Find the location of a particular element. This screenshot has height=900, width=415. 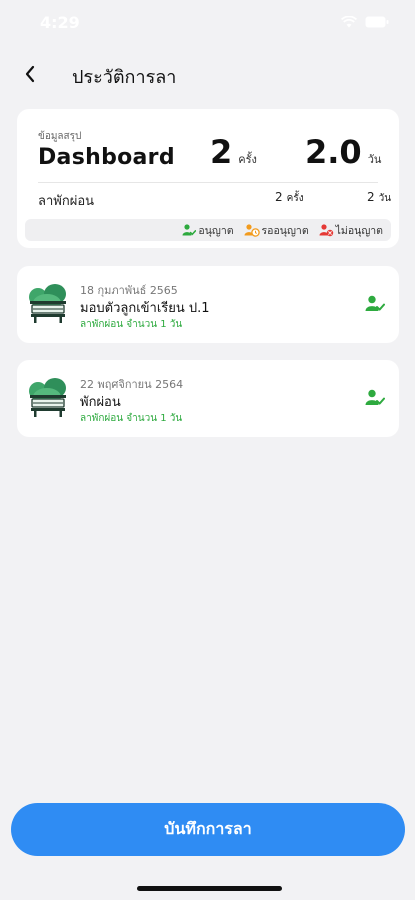

legend-rejected-label: ไม่อนุญาต is located at coordinates (359, 230).